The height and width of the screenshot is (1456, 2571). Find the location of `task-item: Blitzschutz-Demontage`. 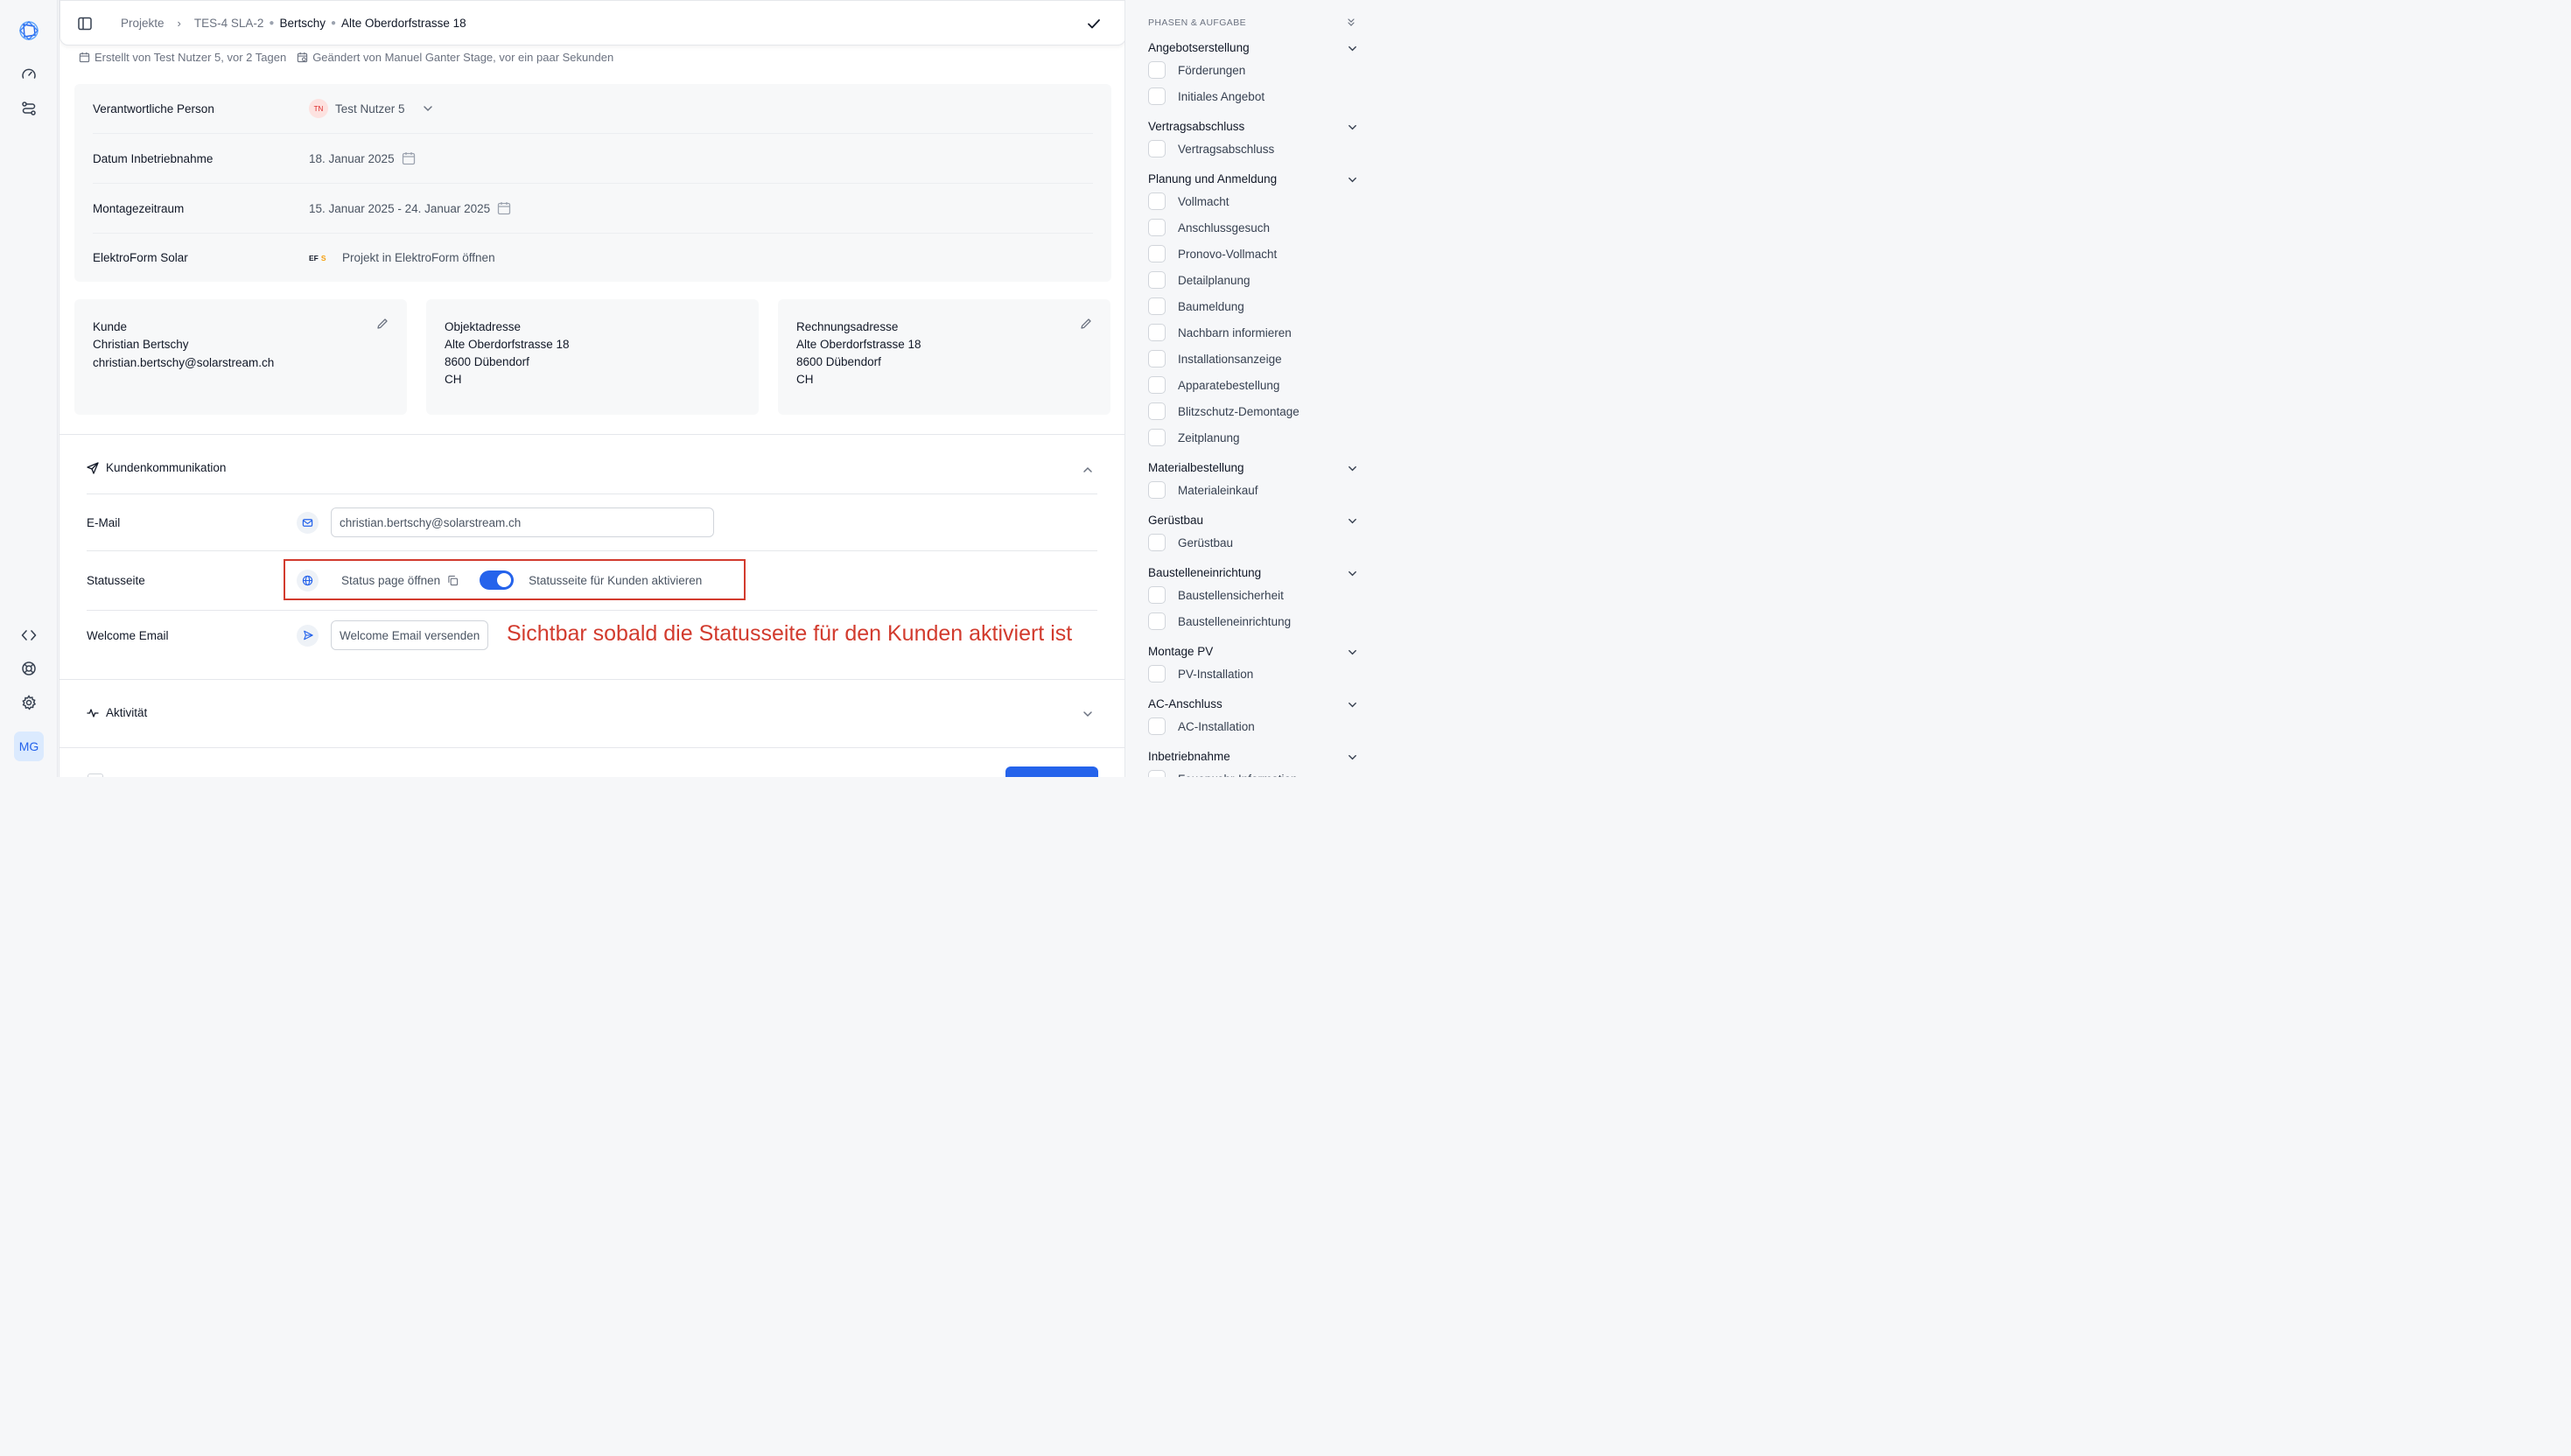

task-item: Blitzschutz-Demontage is located at coordinates (1224, 411).